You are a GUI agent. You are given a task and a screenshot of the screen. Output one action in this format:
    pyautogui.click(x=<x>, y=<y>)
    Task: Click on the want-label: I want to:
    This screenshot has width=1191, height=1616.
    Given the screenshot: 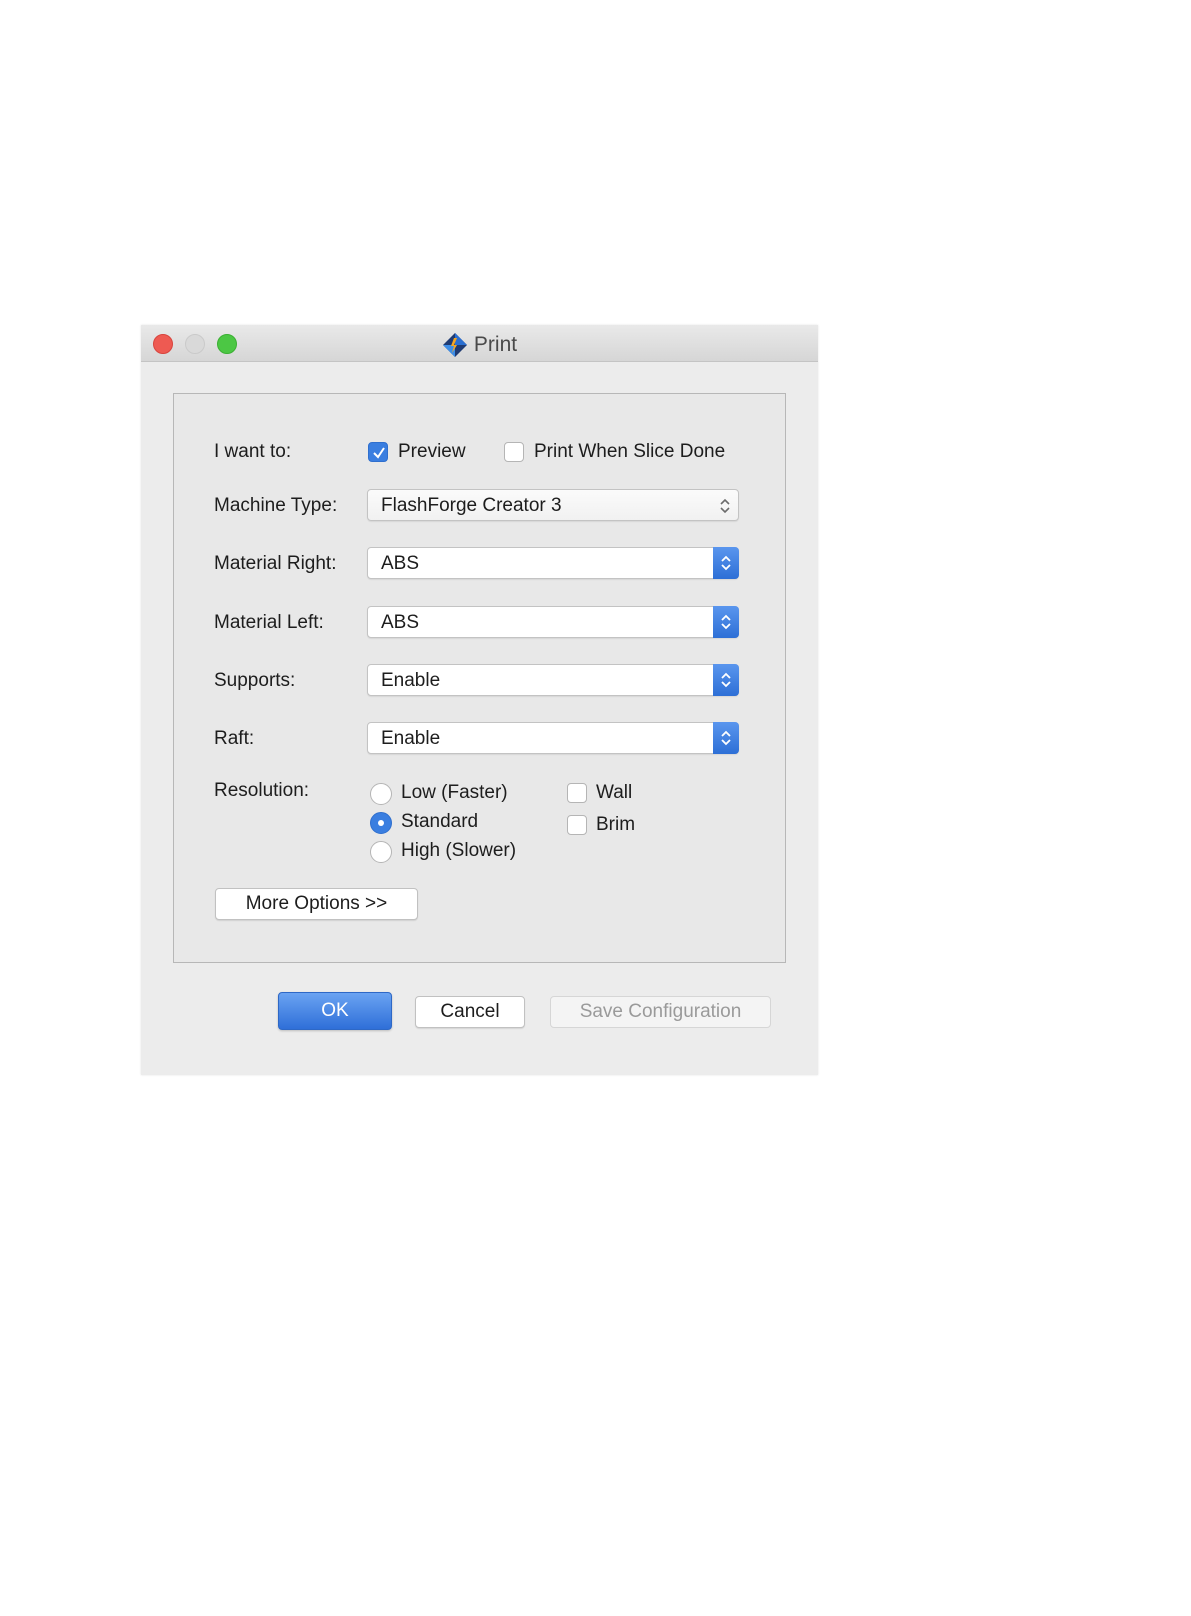 What is the action you would take?
    pyautogui.click(x=253, y=451)
    